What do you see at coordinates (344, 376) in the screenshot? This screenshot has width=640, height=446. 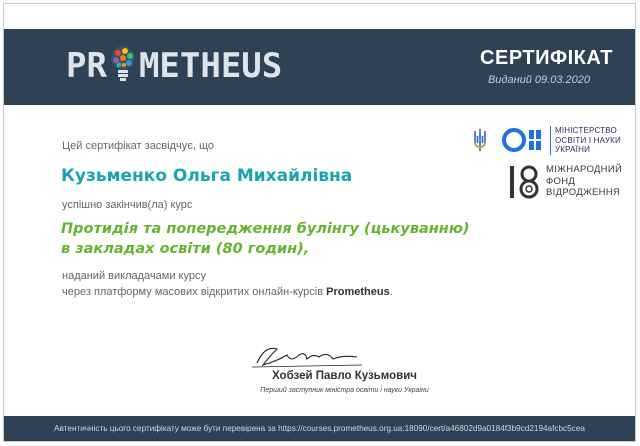 I see `signatory-name: Хобзей Павло Кузьмович` at bounding box center [344, 376].